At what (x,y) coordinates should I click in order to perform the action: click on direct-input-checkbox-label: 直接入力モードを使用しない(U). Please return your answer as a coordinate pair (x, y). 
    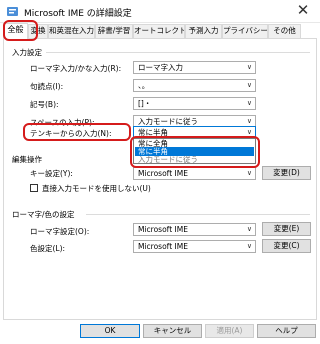
    Looking at the image, I should click on (96, 188).